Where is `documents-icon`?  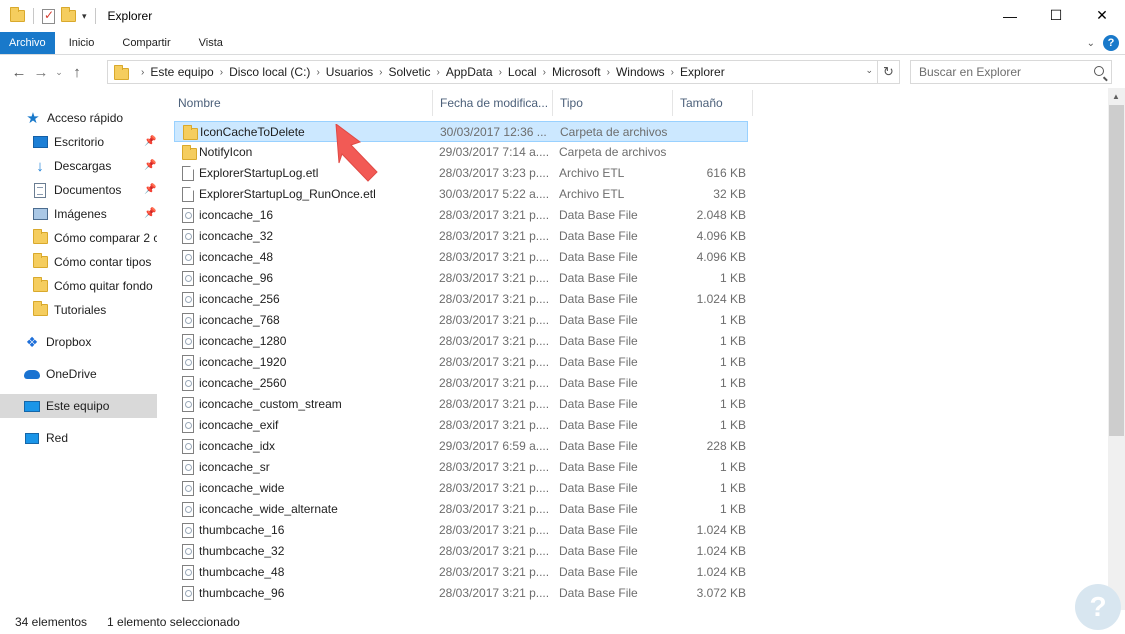
documents-icon is located at coordinates (40, 190).